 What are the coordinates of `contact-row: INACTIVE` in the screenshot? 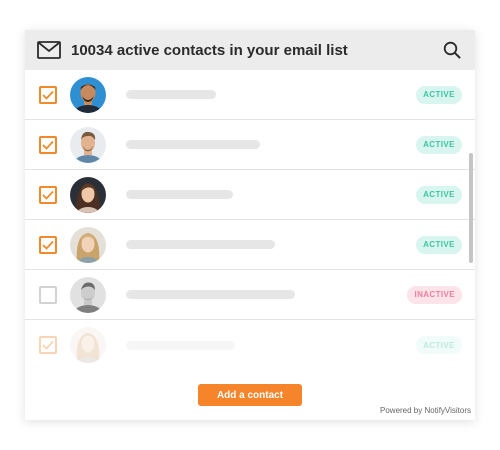 It's located at (250, 295).